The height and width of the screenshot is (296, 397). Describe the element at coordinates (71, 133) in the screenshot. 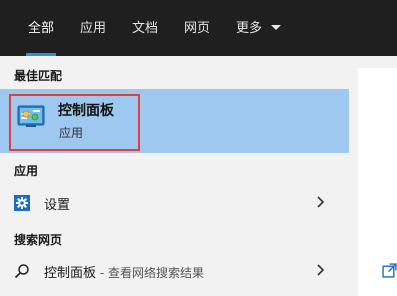

I see `best-match-subtitle: 应用` at that location.